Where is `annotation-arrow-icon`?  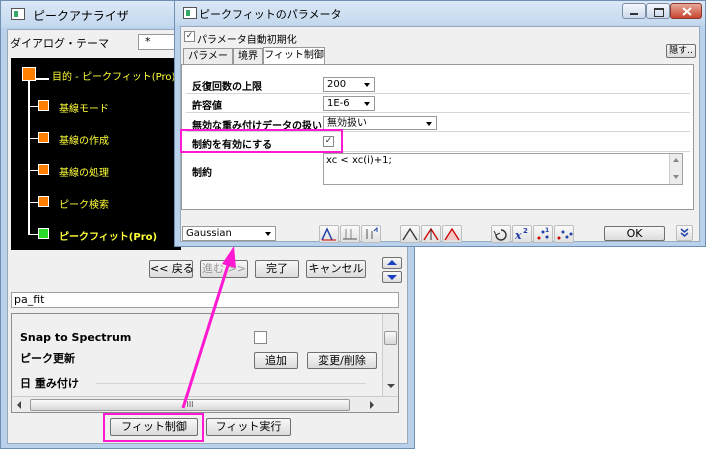 annotation-arrow-icon is located at coordinates (208, 327).